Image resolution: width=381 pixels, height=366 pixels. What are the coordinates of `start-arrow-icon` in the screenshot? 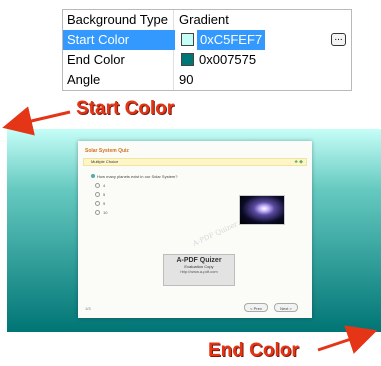 It's located at (36, 121).